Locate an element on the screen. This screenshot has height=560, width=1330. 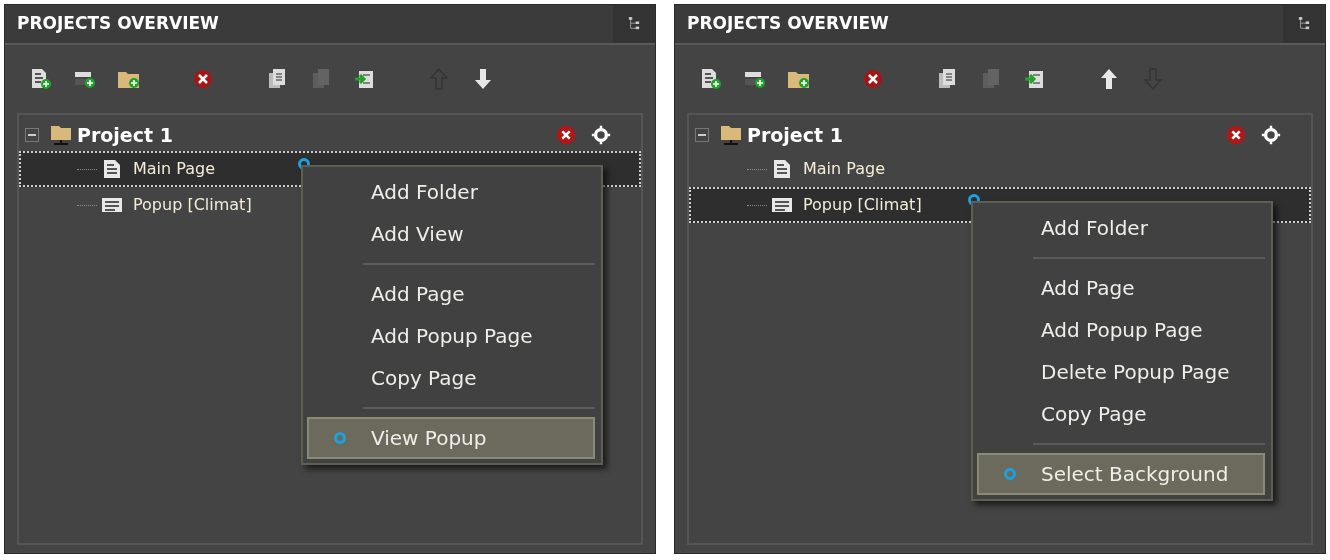
menu-item: View Popup is located at coordinates (451, 438).